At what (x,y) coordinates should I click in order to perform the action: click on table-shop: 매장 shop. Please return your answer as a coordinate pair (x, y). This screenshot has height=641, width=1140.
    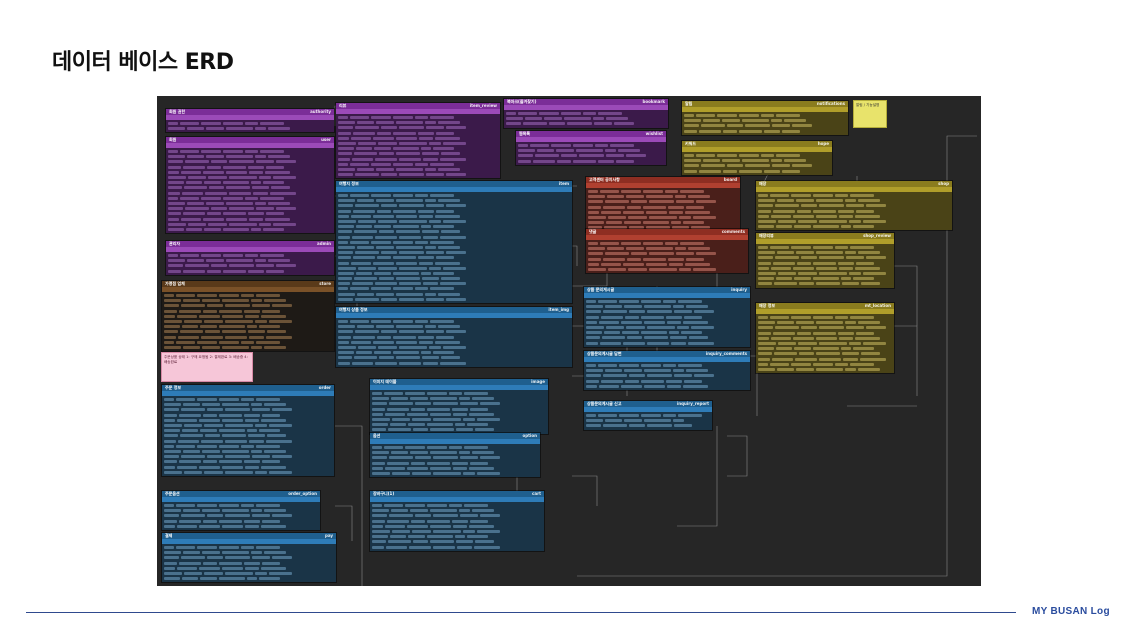
    Looking at the image, I should click on (854, 206).